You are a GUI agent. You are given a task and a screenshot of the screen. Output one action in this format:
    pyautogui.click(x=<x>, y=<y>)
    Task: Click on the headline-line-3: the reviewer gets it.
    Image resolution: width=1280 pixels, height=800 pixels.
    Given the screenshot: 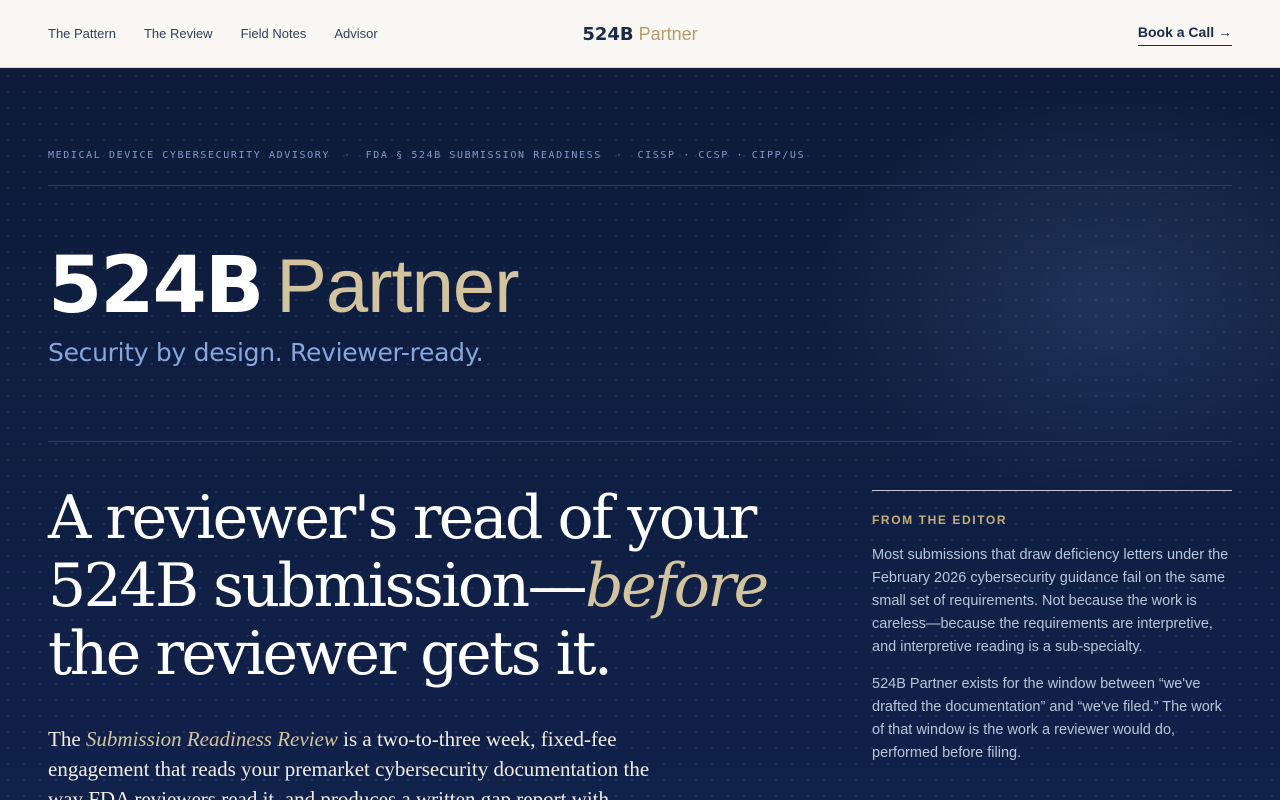 What is the action you would take?
    pyautogui.click(x=330, y=654)
    